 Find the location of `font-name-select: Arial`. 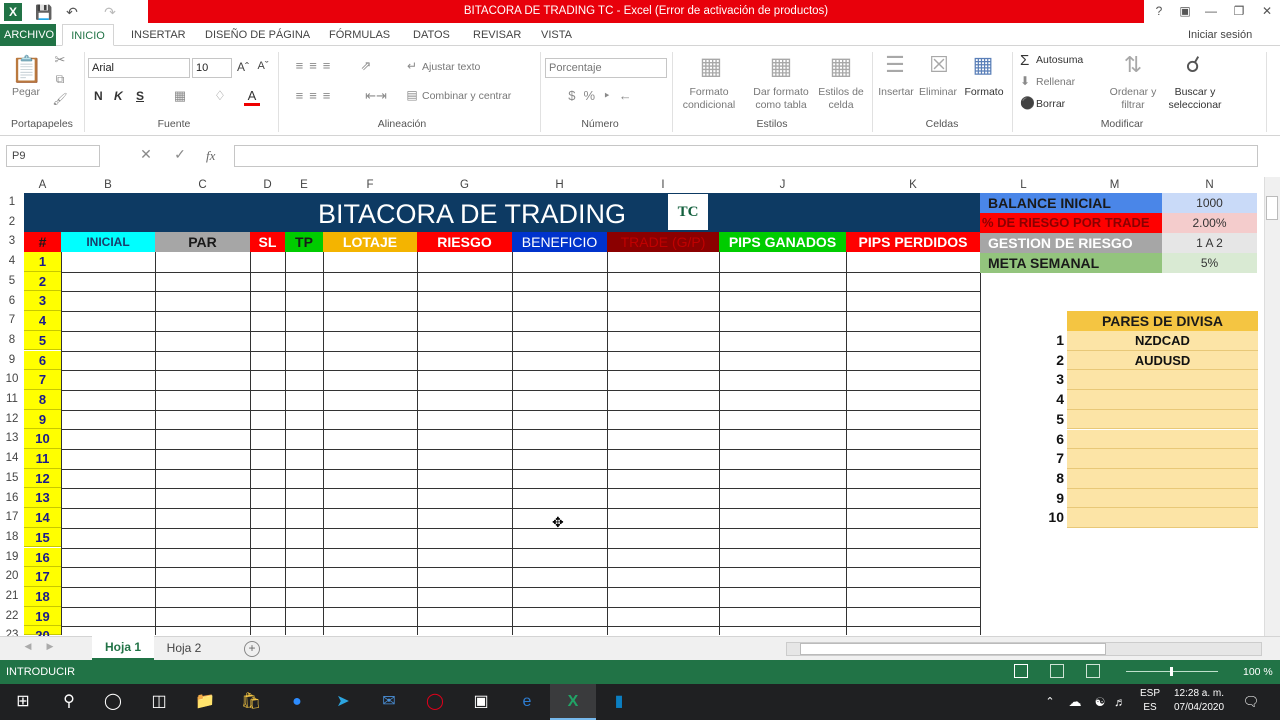

font-name-select: Arial is located at coordinates (139, 68).